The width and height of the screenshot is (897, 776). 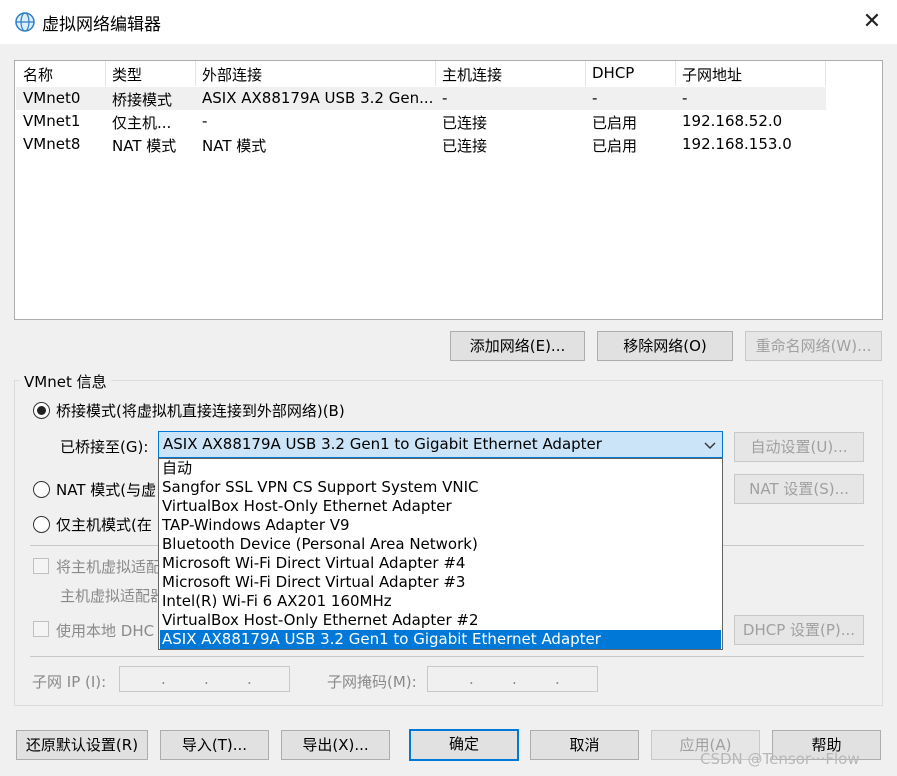 What do you see at coordinates (447, 656) in the screenshot?
I see `divider` at bounding box center [447, 656].